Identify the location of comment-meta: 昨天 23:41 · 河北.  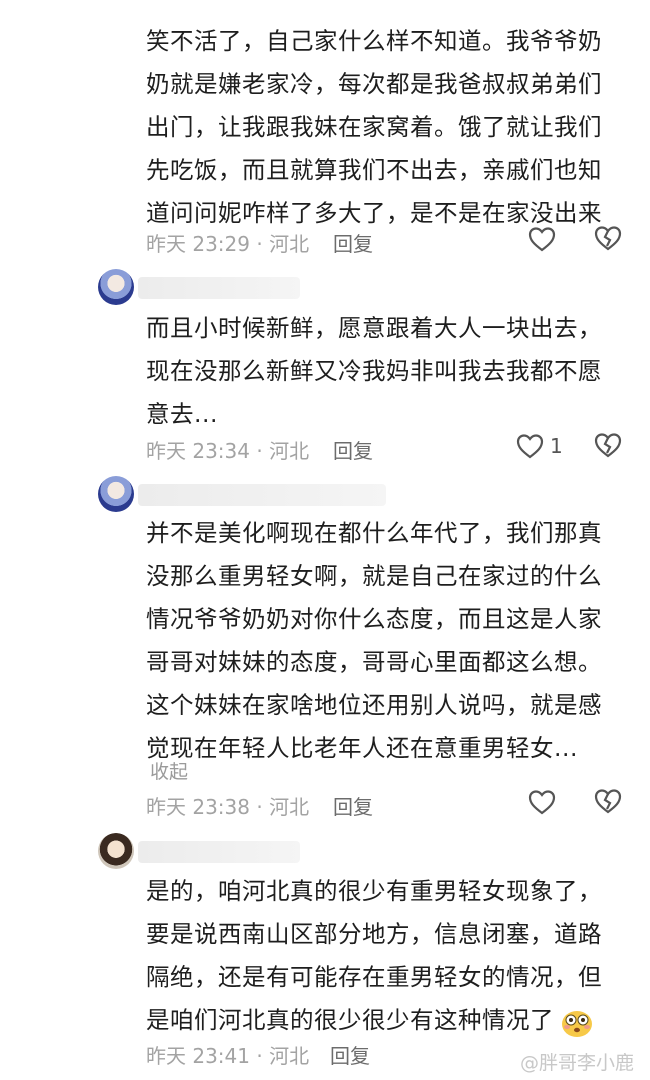
(228, 1056).